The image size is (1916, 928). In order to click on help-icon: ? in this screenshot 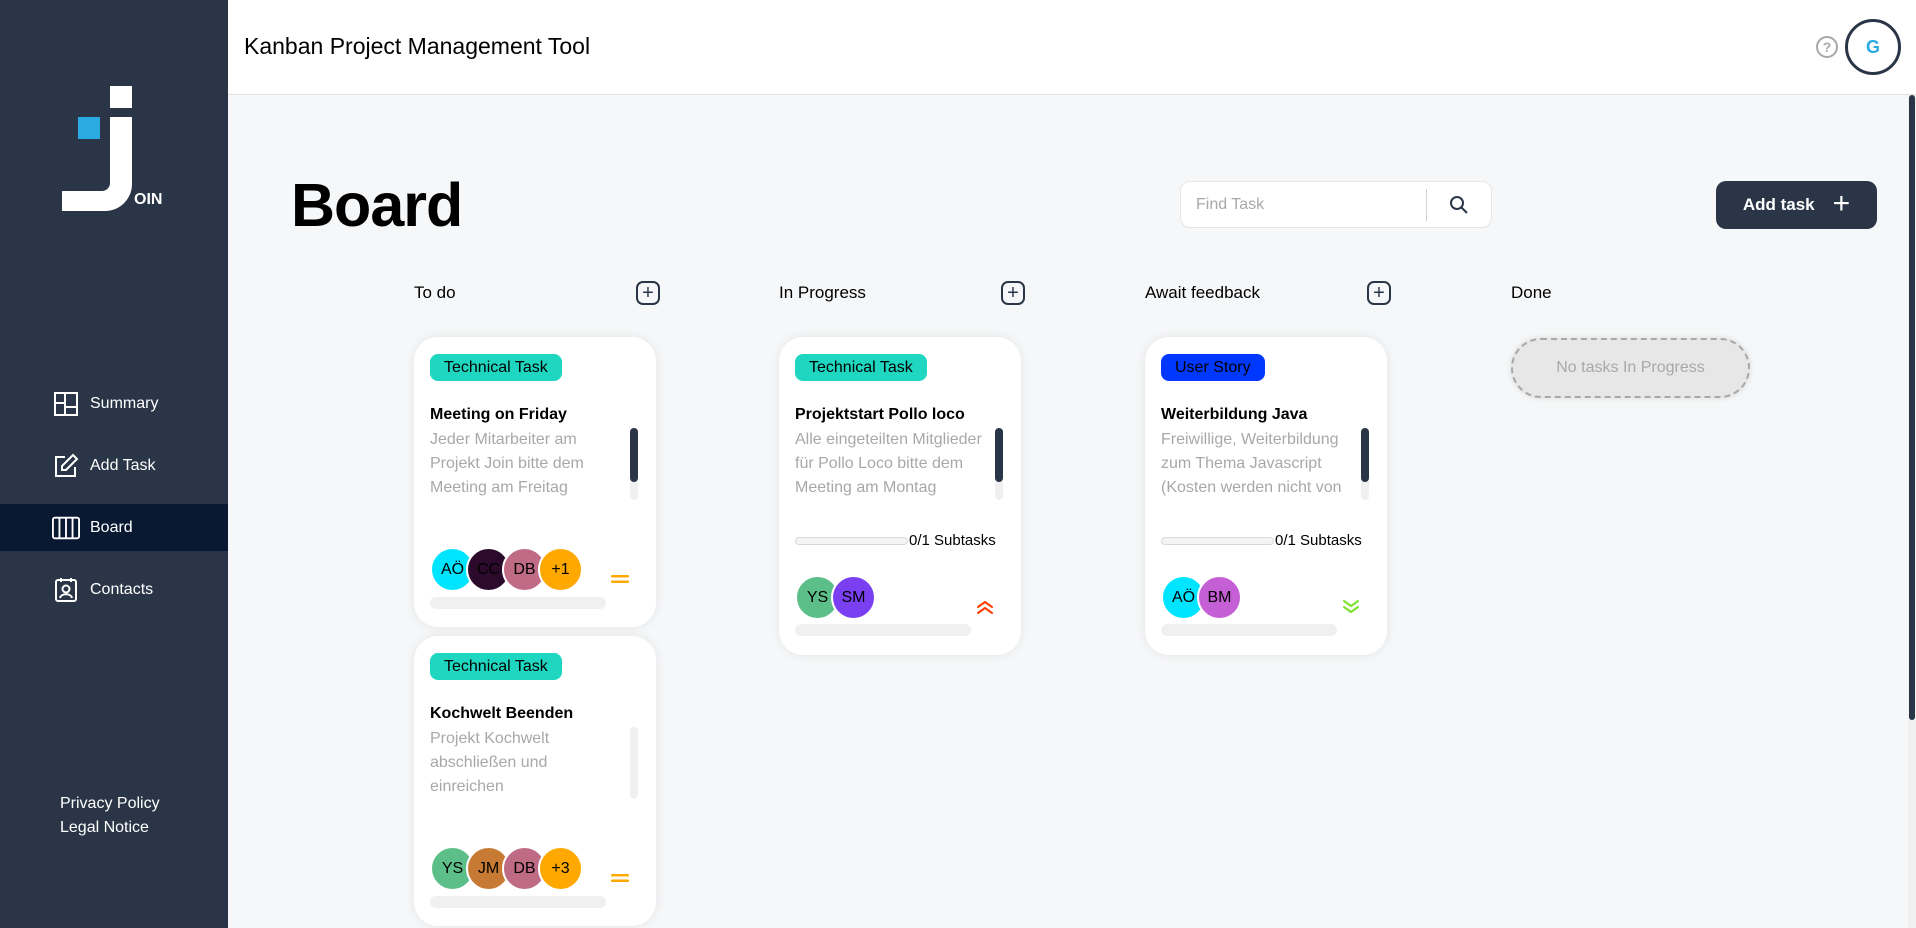, I will do `click(1827, 47)`.